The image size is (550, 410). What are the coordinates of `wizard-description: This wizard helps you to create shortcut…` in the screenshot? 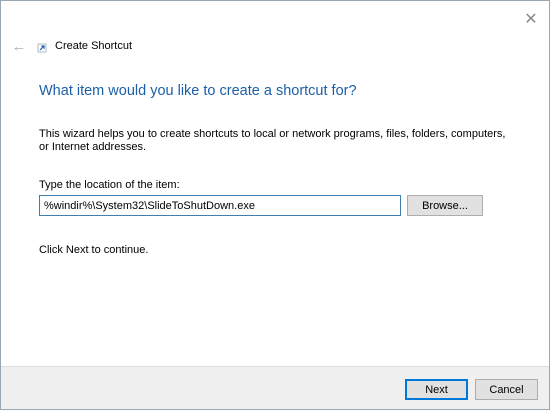 It's located at (272, 140).